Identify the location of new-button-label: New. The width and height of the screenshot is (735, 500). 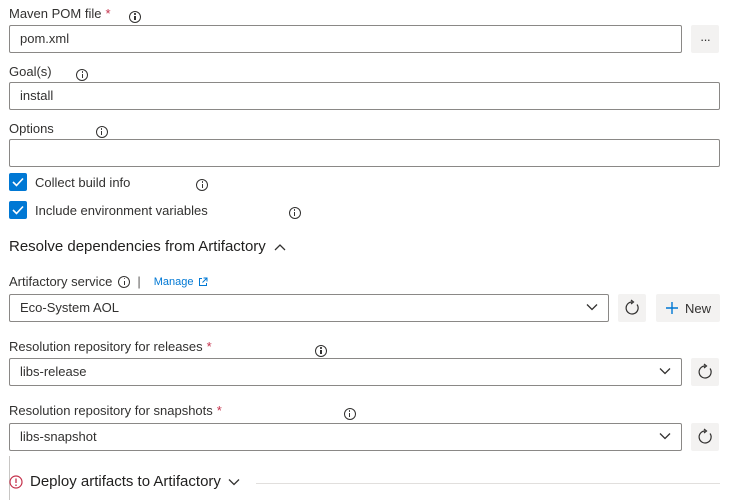
(697, 308).